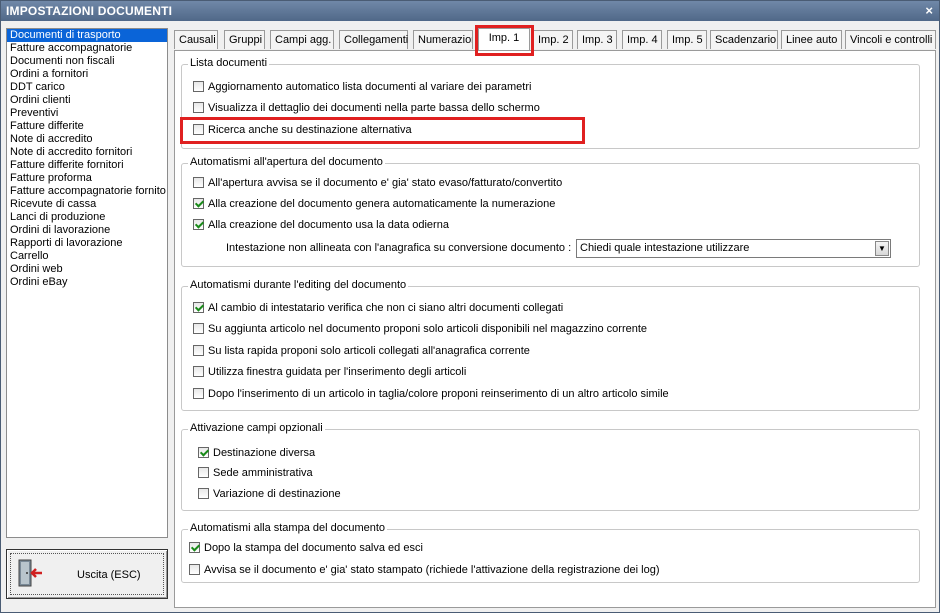  Describe the element at coordinates (687, 39) in the screenshot. I see `tab-imp-5: Imp. 5` at that location.